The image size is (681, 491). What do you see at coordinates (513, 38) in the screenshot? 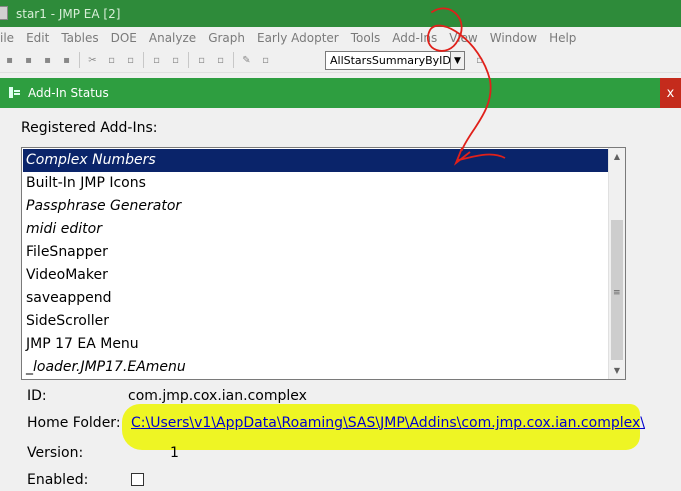
I see `menu-window: Window` at bounding box center [513, 38].